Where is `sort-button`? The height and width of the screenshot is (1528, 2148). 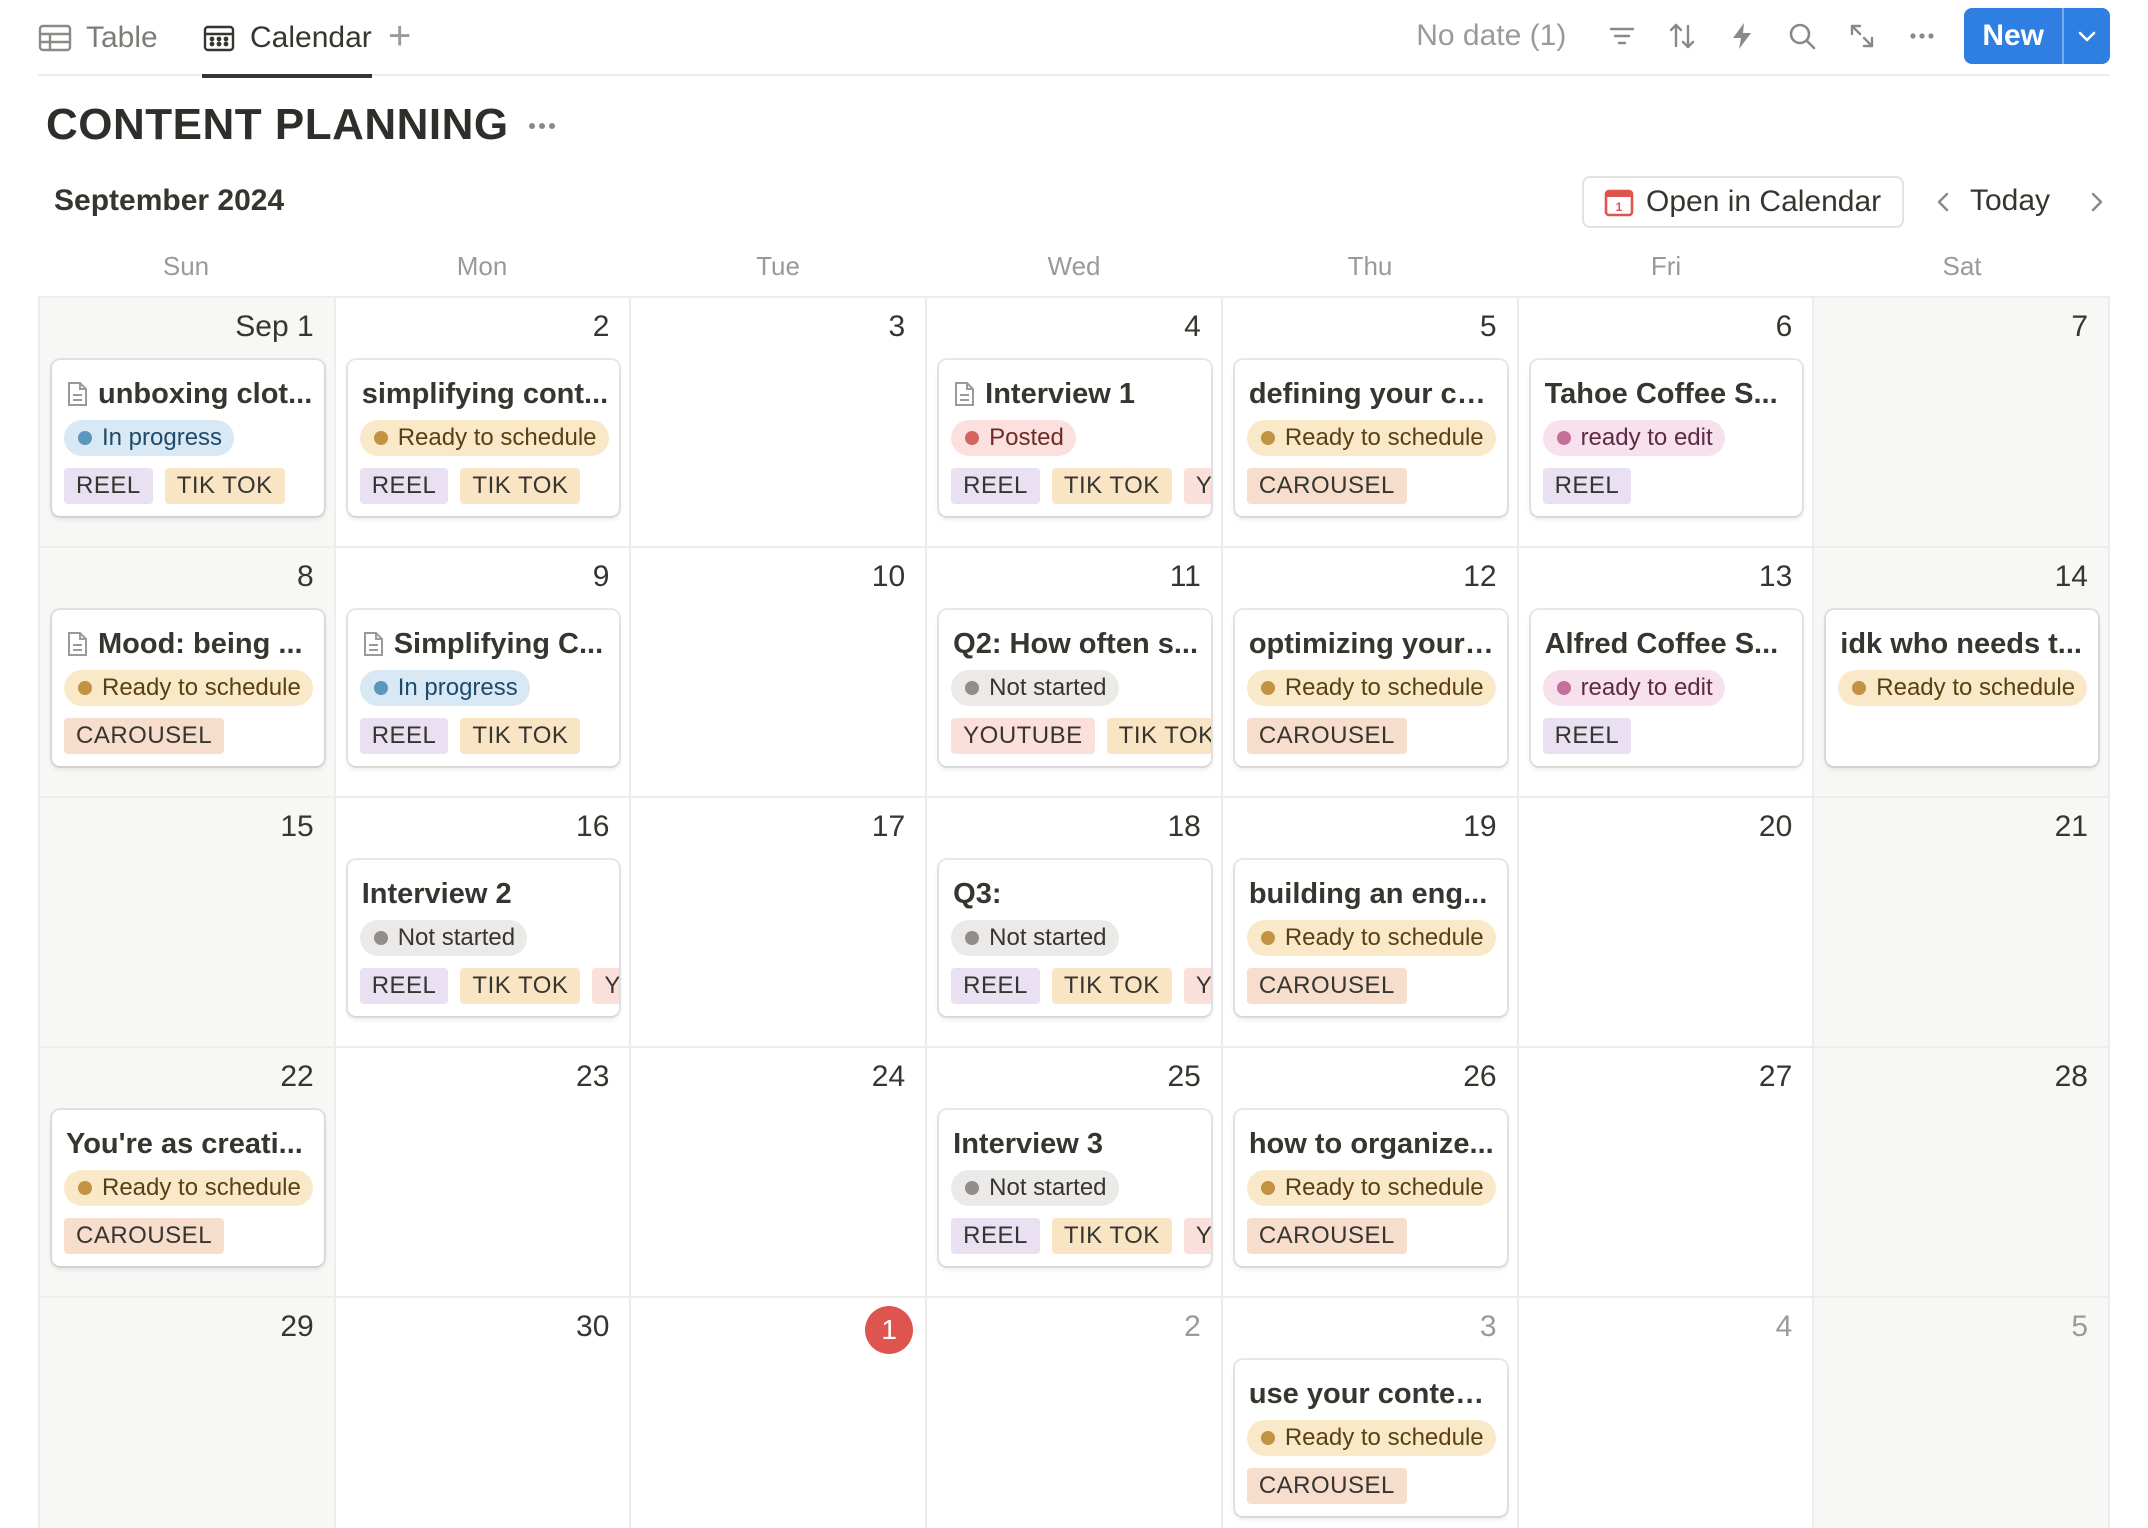
sort-button is located at coordinates (1682, 36).